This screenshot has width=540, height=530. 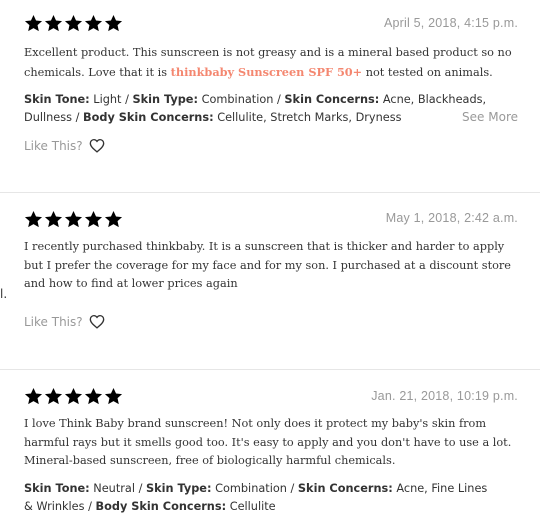 What do you see at coordinates (107, 99) in the screenshot?
I see `skin-tone-value: Light` at bounding box center [107, 99].